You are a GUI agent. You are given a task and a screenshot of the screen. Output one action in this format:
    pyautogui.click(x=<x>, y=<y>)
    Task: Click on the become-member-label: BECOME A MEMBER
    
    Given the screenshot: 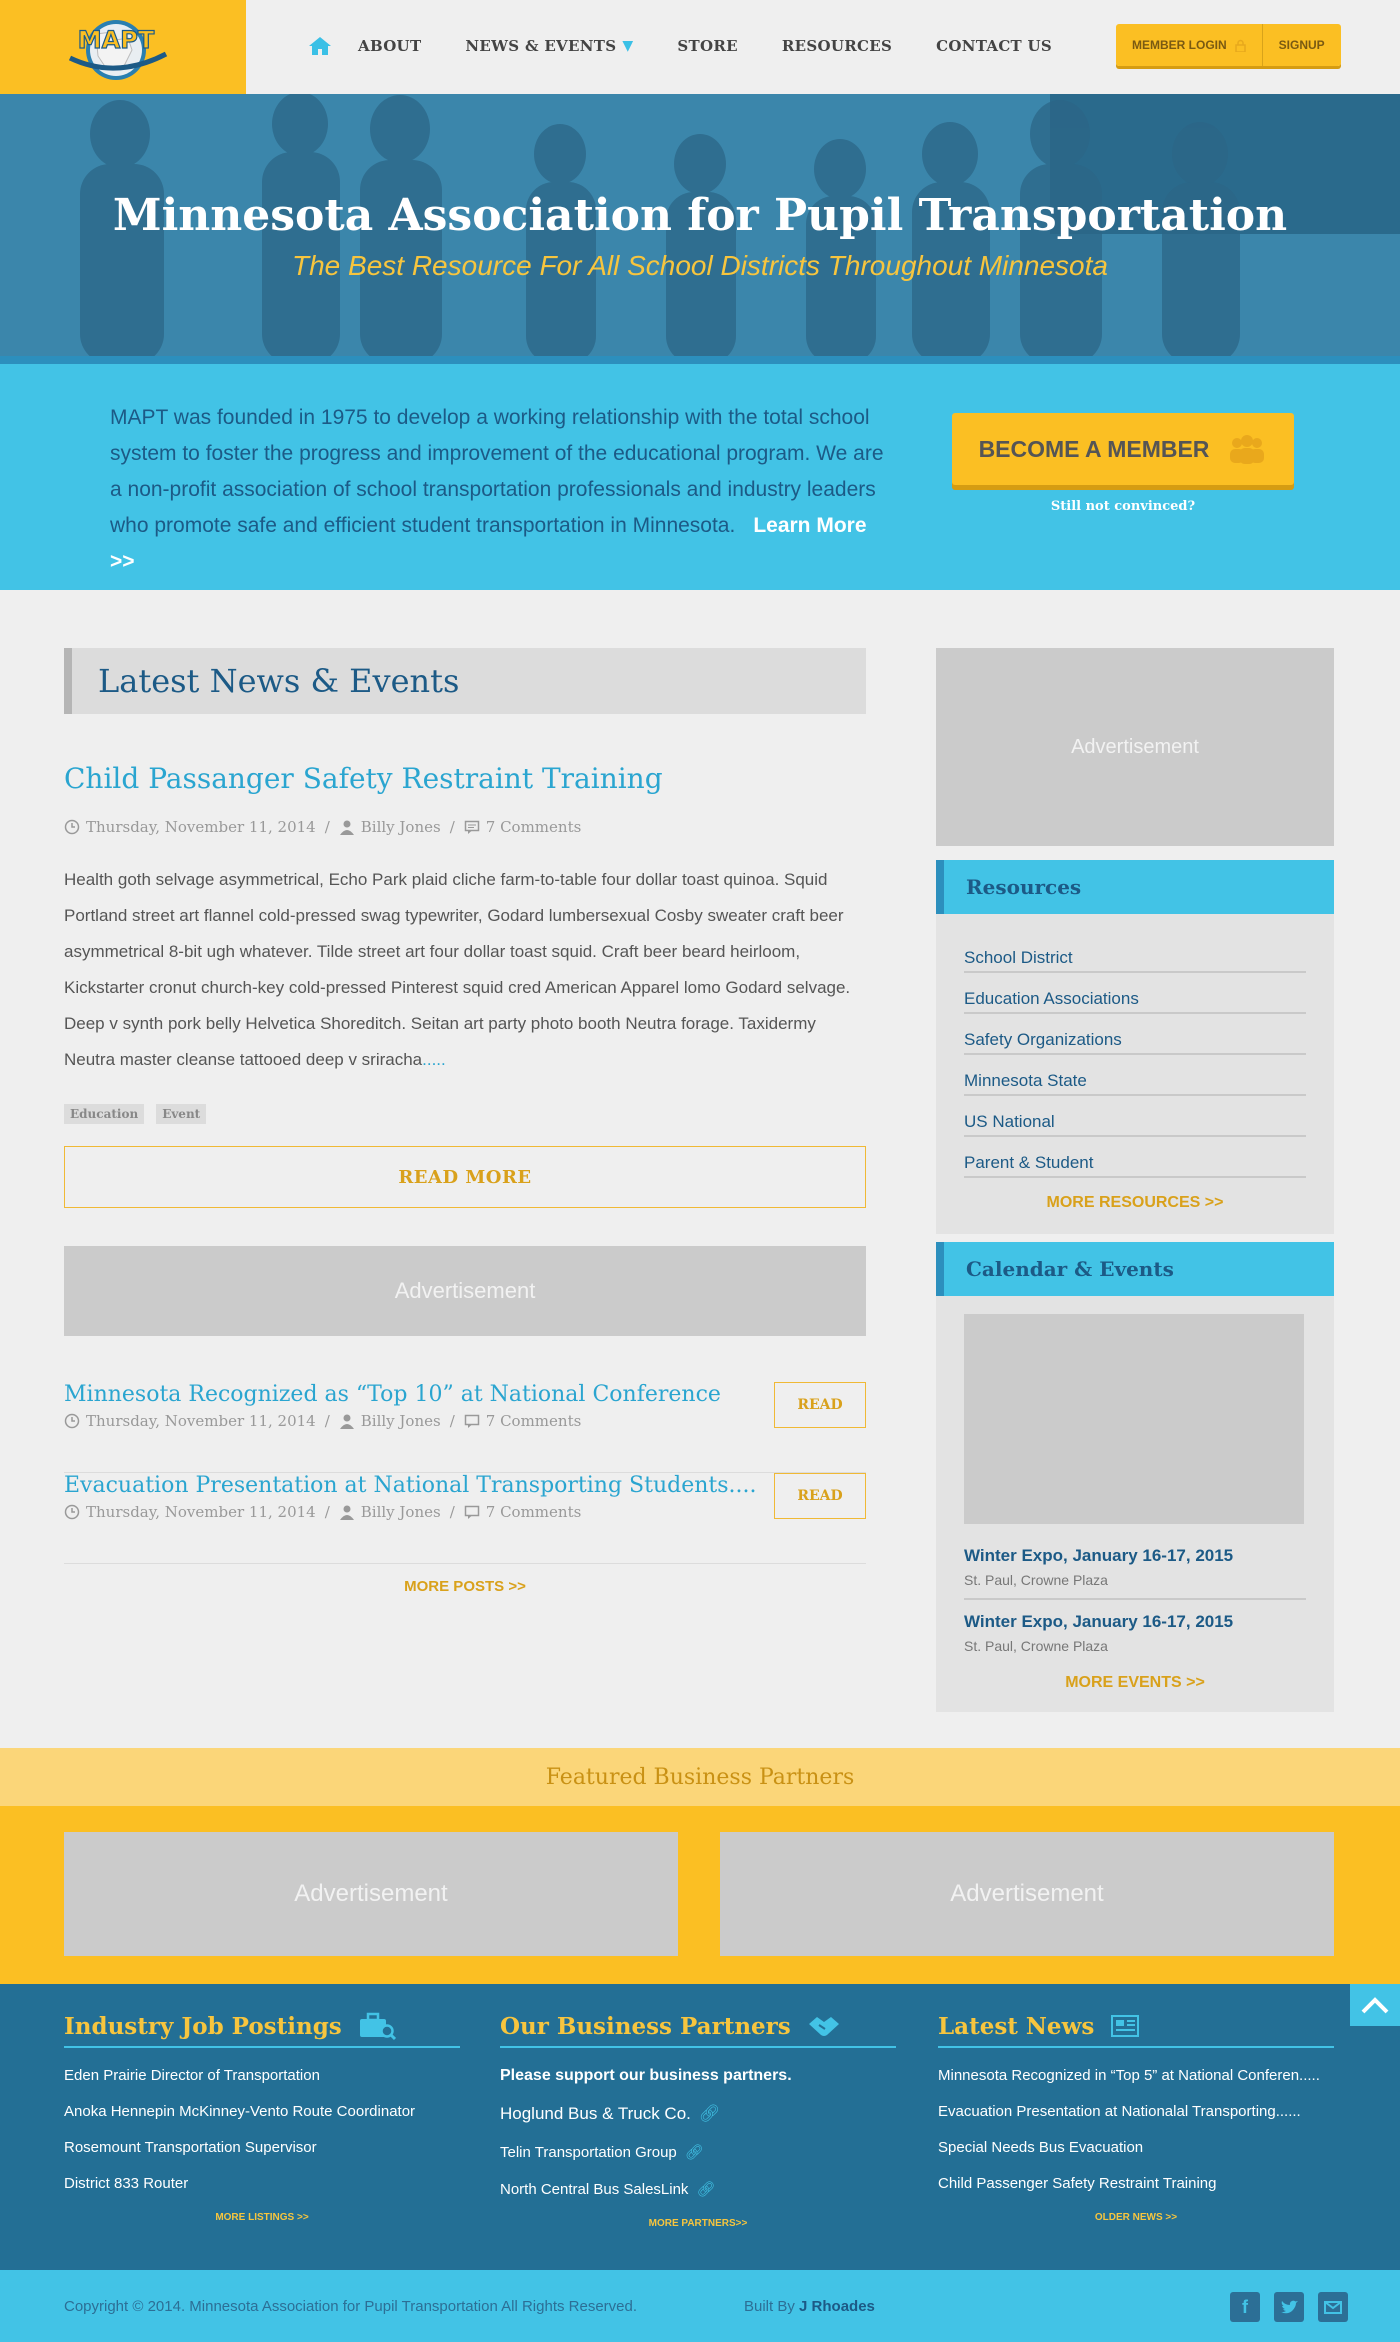 What is the action you would take?
    pyautogui.click(x=1094, y=448)
    